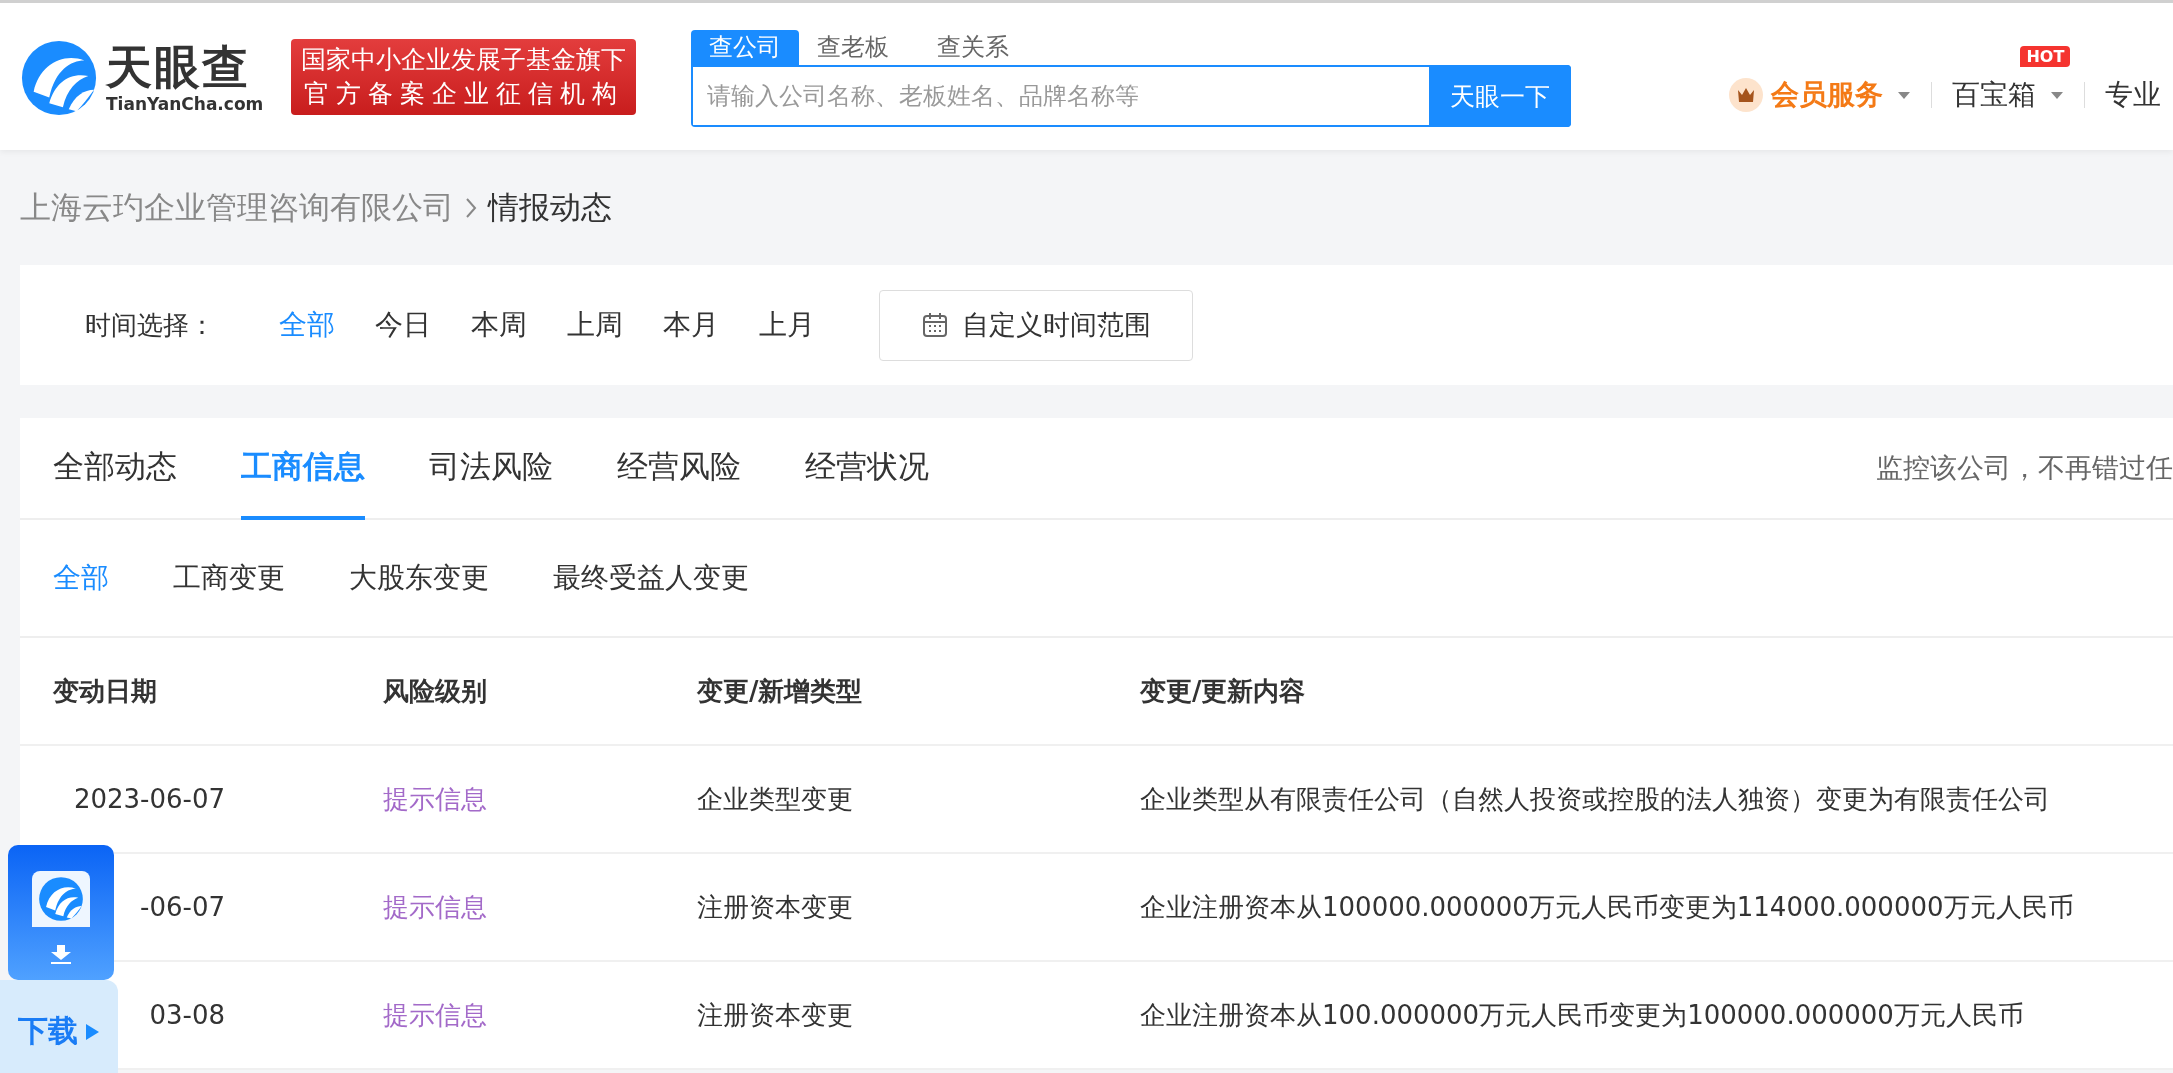 Image resolution: width=2173 pixels, height=1073 pixels. I want to click on column-header: 变更/新增类型, so click(780, 691).